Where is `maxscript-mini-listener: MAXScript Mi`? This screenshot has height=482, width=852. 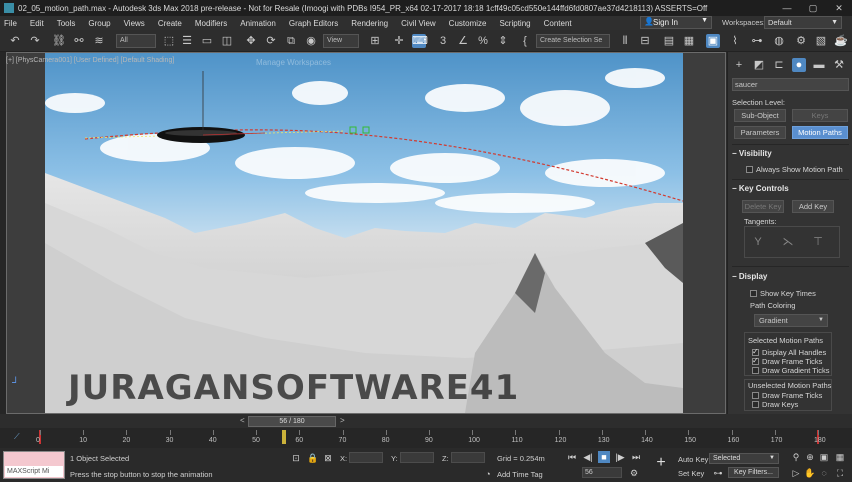
maxscript-mini-listener: MAXScript Mi is located at coordinates (34, 471).